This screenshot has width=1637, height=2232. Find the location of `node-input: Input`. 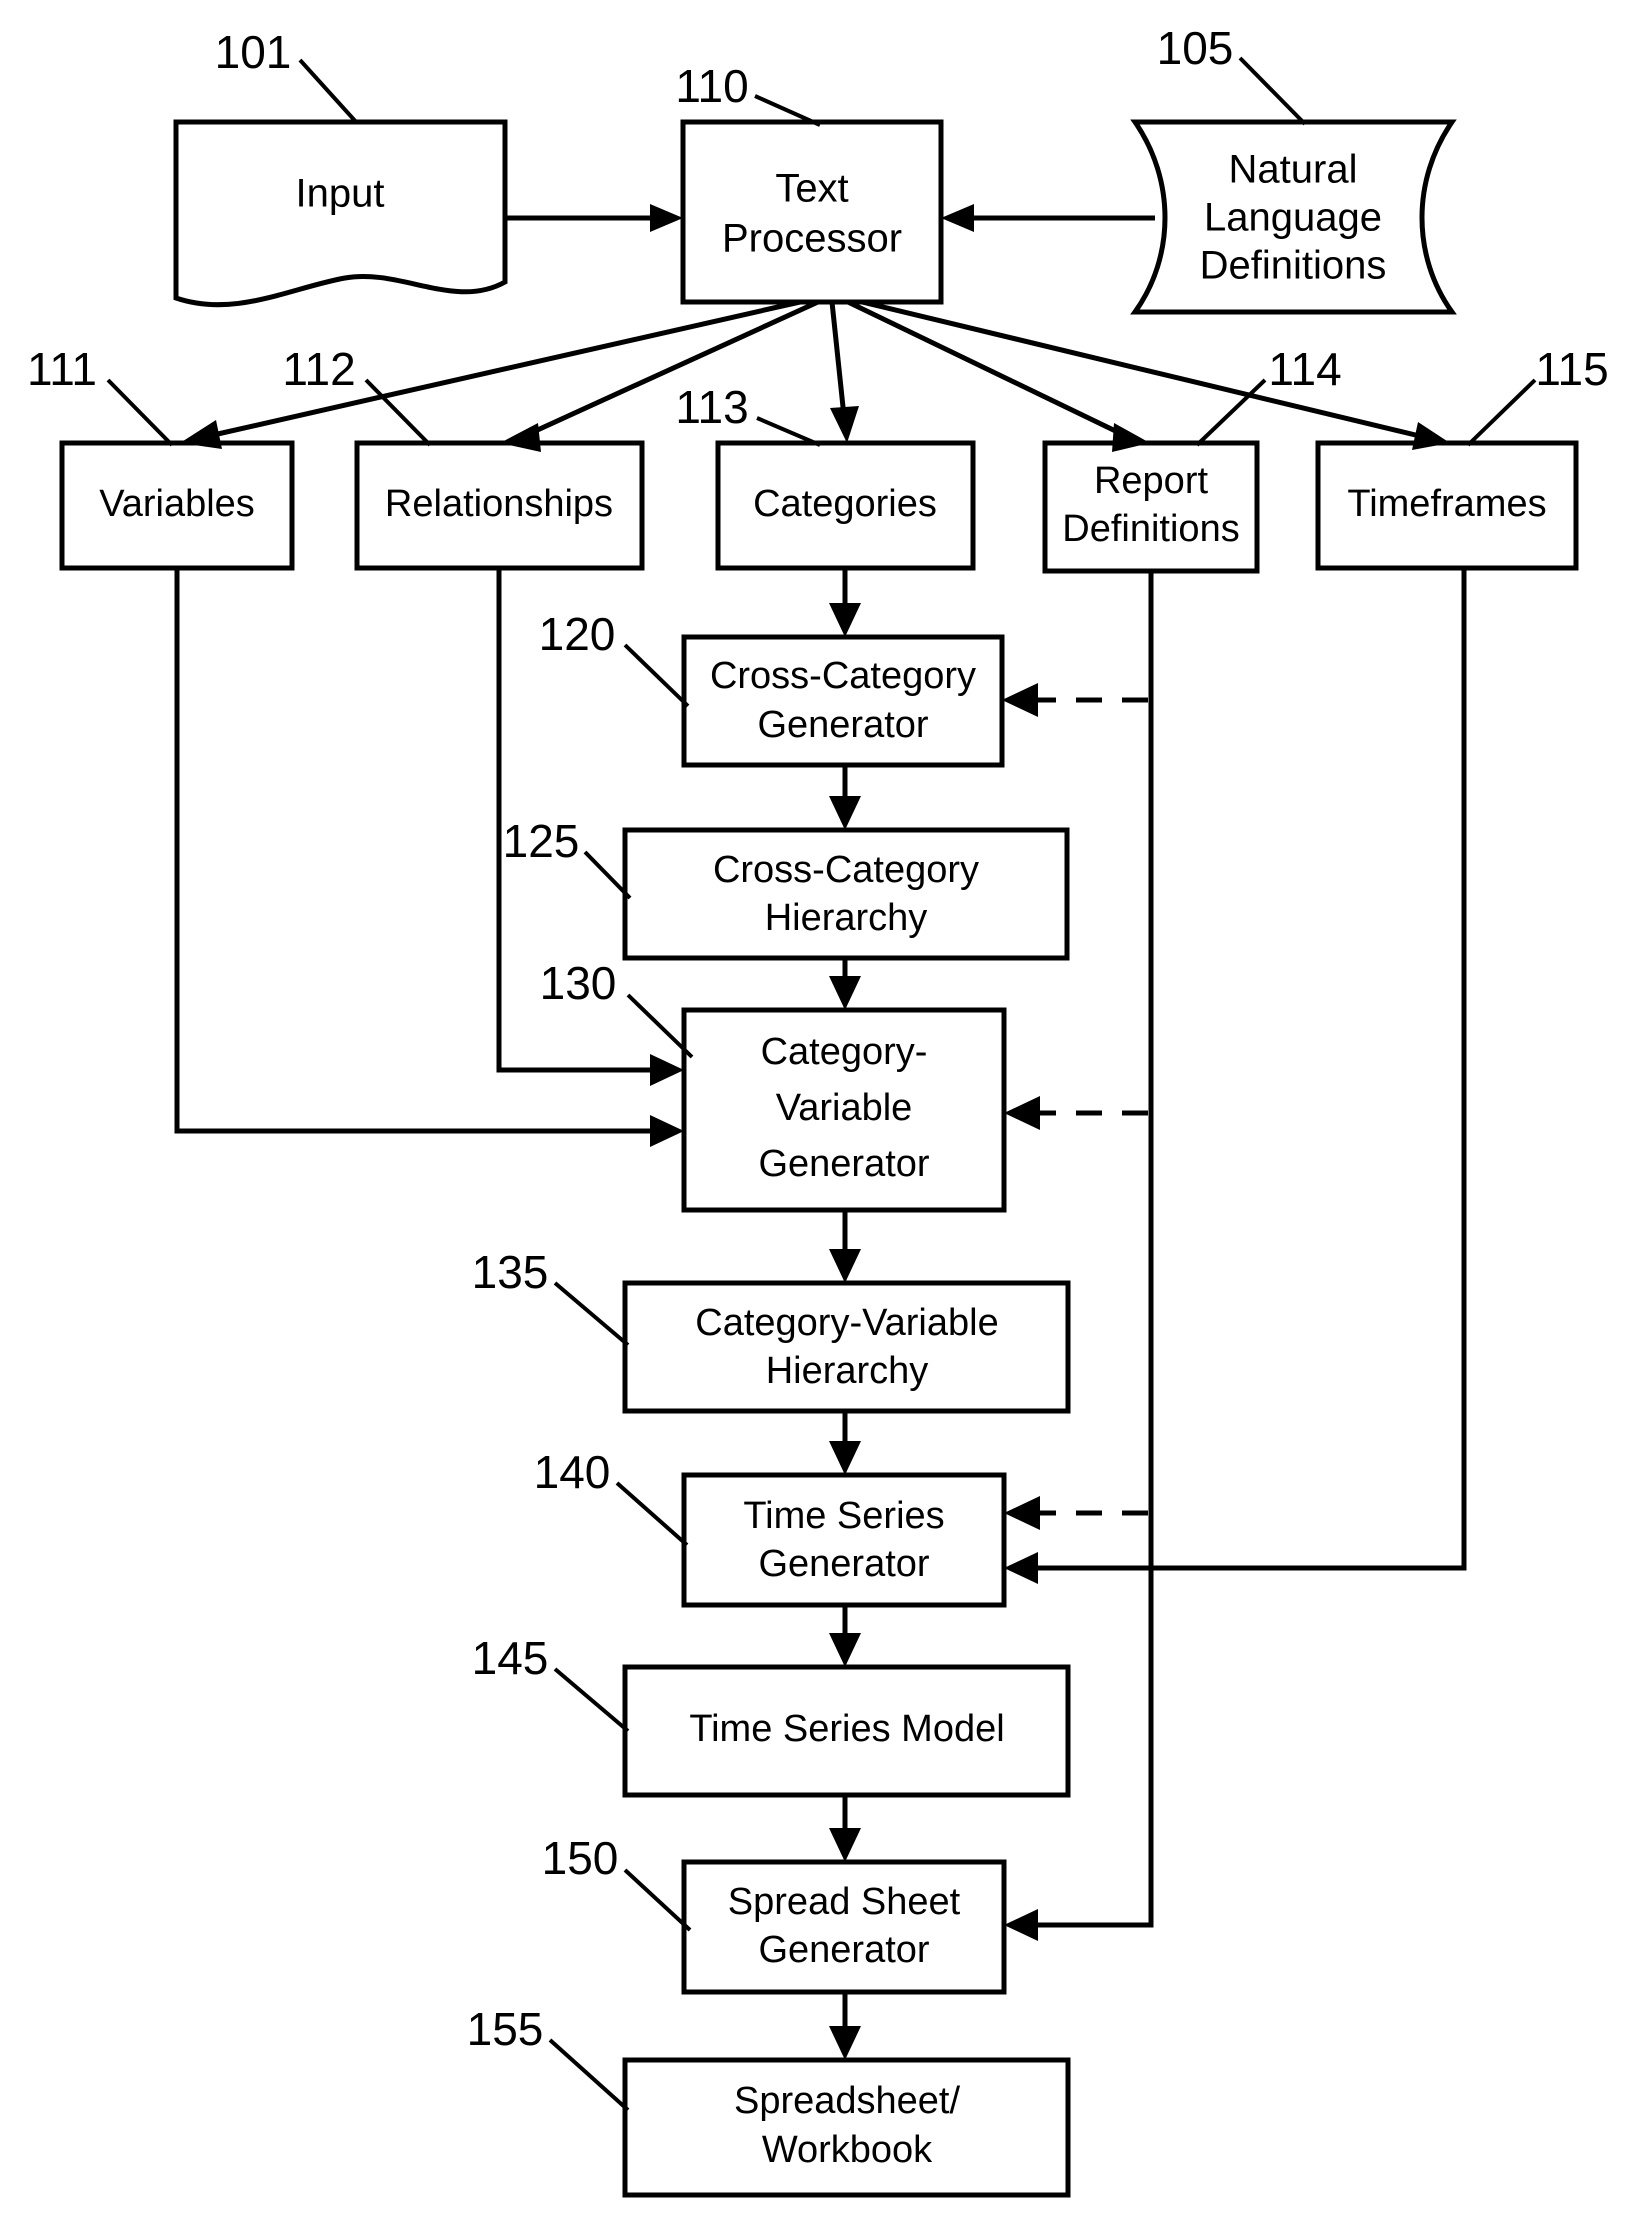

node-input: Input is located at coordinates (340, 213).